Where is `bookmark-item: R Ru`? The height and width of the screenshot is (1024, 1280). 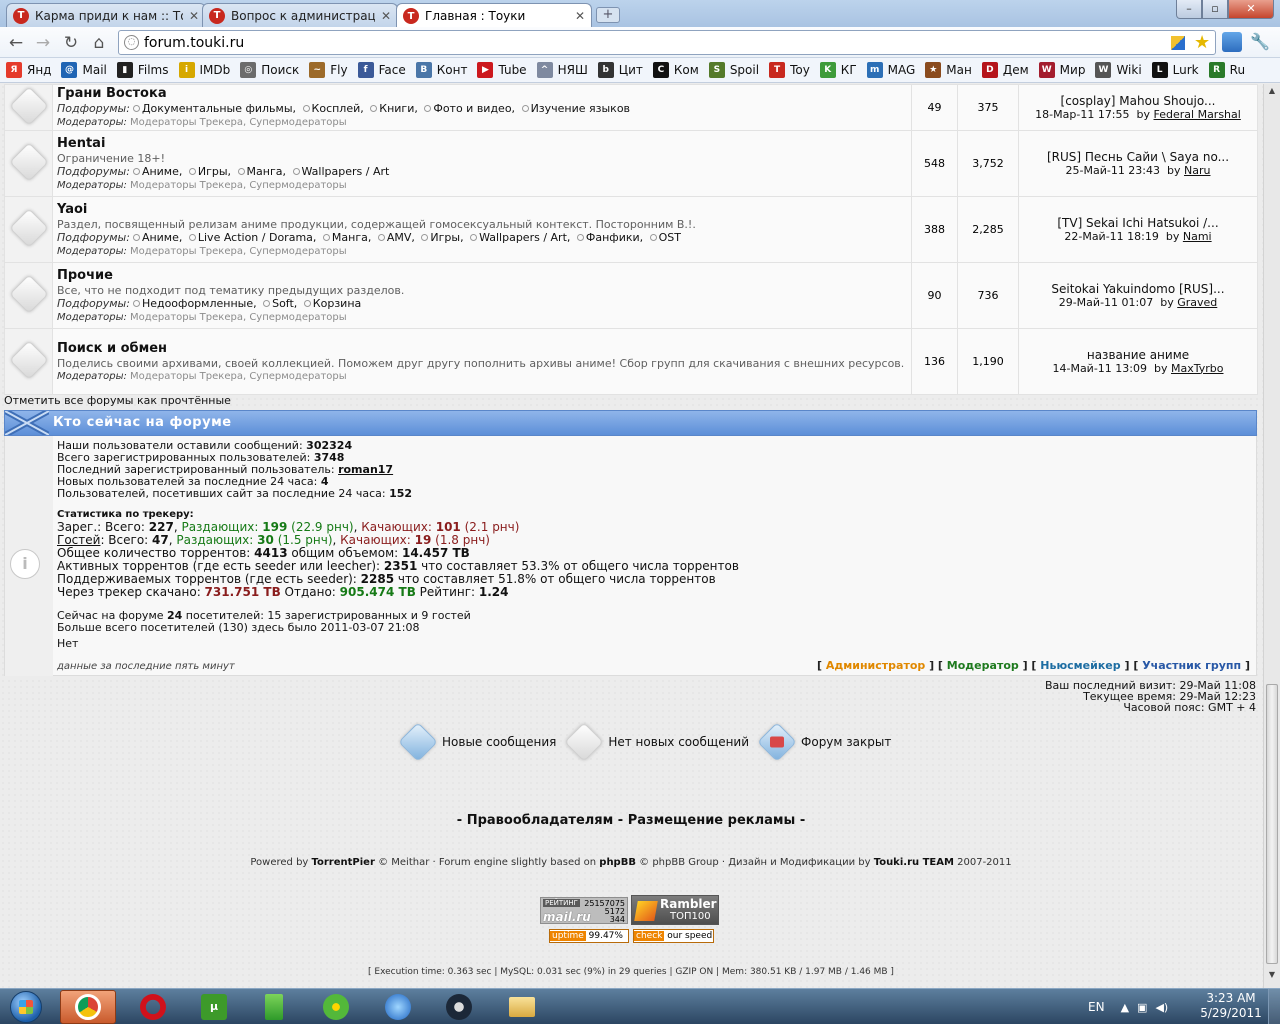
bookmark-item: R Ru is located at coordinates (1226, 70).